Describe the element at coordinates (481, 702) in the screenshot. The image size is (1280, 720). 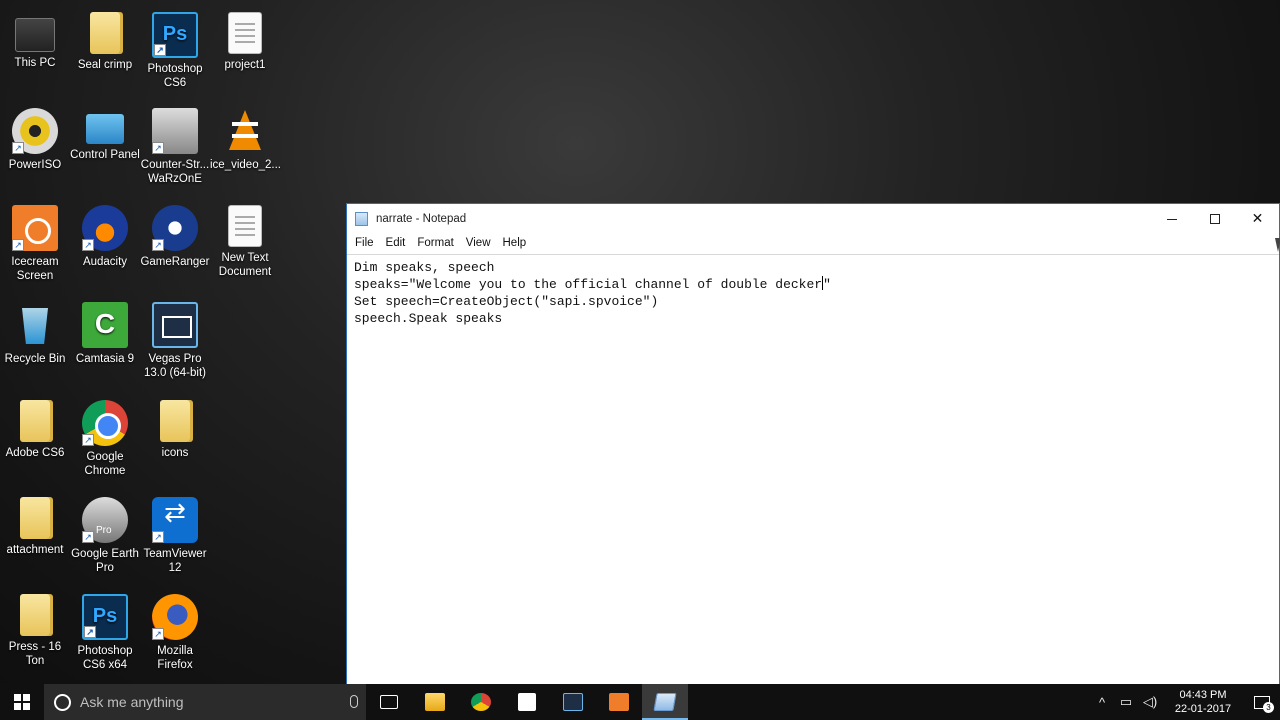
I see `taskbar-chrome` at that location.